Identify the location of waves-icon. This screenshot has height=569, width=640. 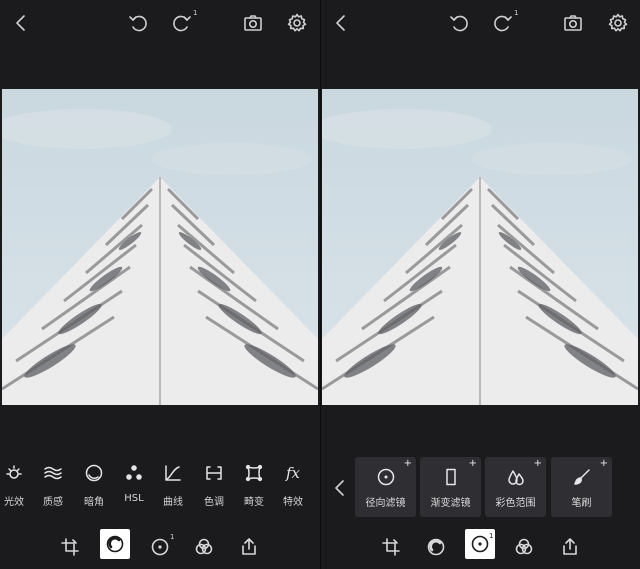
(53, 473).